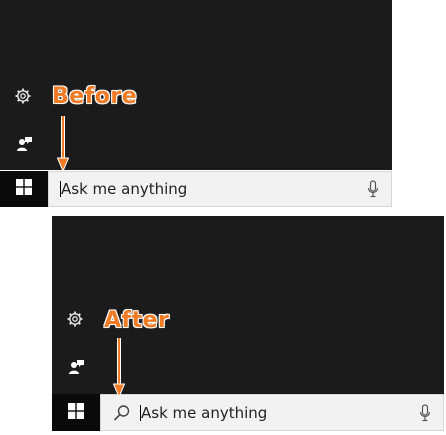  I want to click on feedback-button-before, so click(24, 146).